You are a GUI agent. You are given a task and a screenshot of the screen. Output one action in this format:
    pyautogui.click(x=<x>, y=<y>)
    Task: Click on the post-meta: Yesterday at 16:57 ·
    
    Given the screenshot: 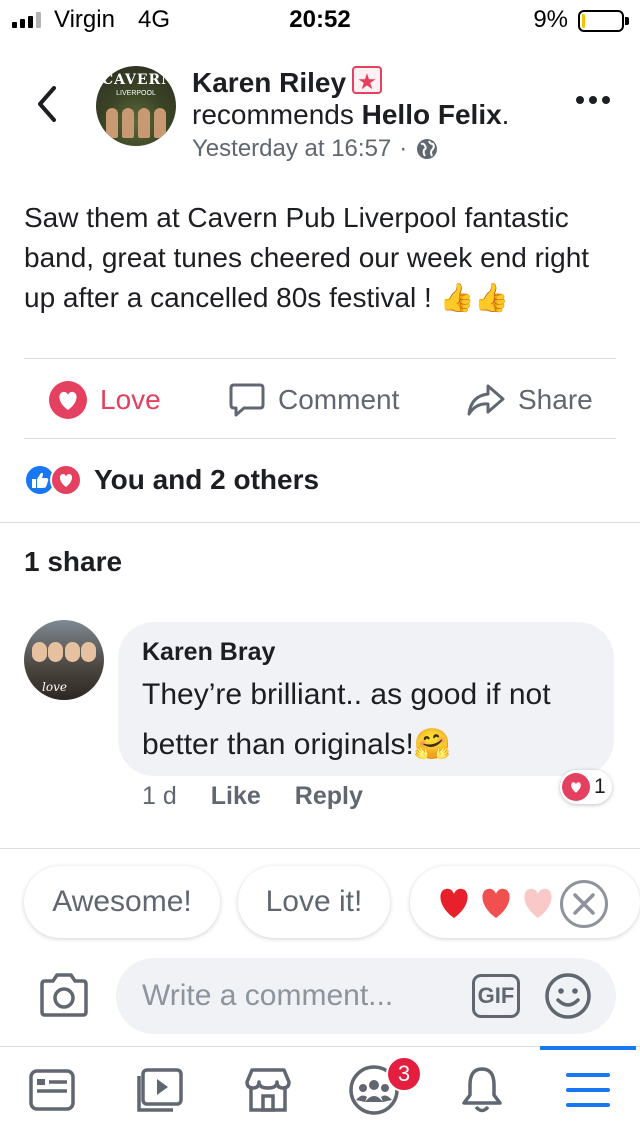 What is the action you would take?
    pyautogui.click(x=315, y=149)
    